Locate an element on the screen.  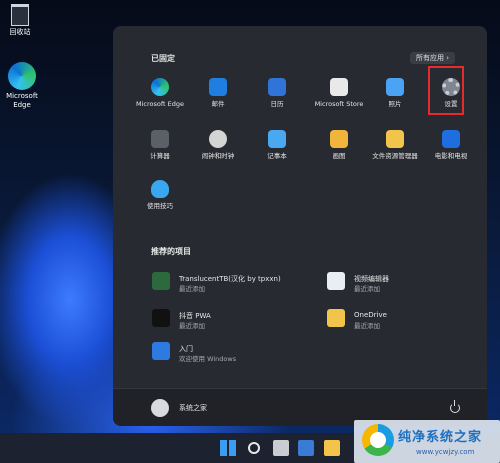
desktop-icon-label: 回收站 is located at coordinates (20, 32).